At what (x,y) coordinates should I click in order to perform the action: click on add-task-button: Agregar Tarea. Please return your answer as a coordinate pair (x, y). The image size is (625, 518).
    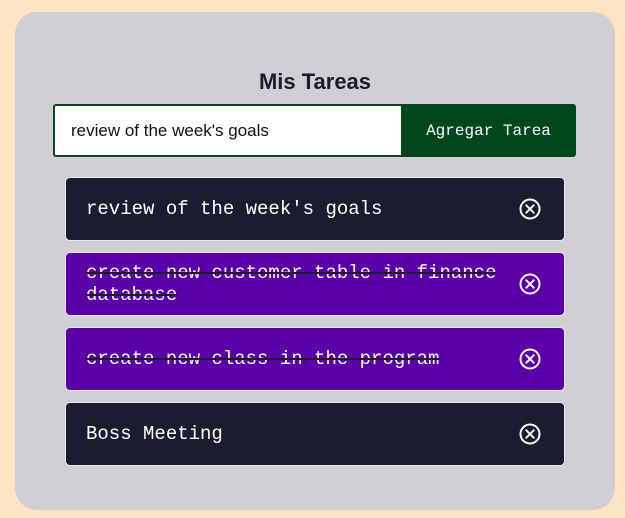
    Looking at the image, I should click on (488, 130).